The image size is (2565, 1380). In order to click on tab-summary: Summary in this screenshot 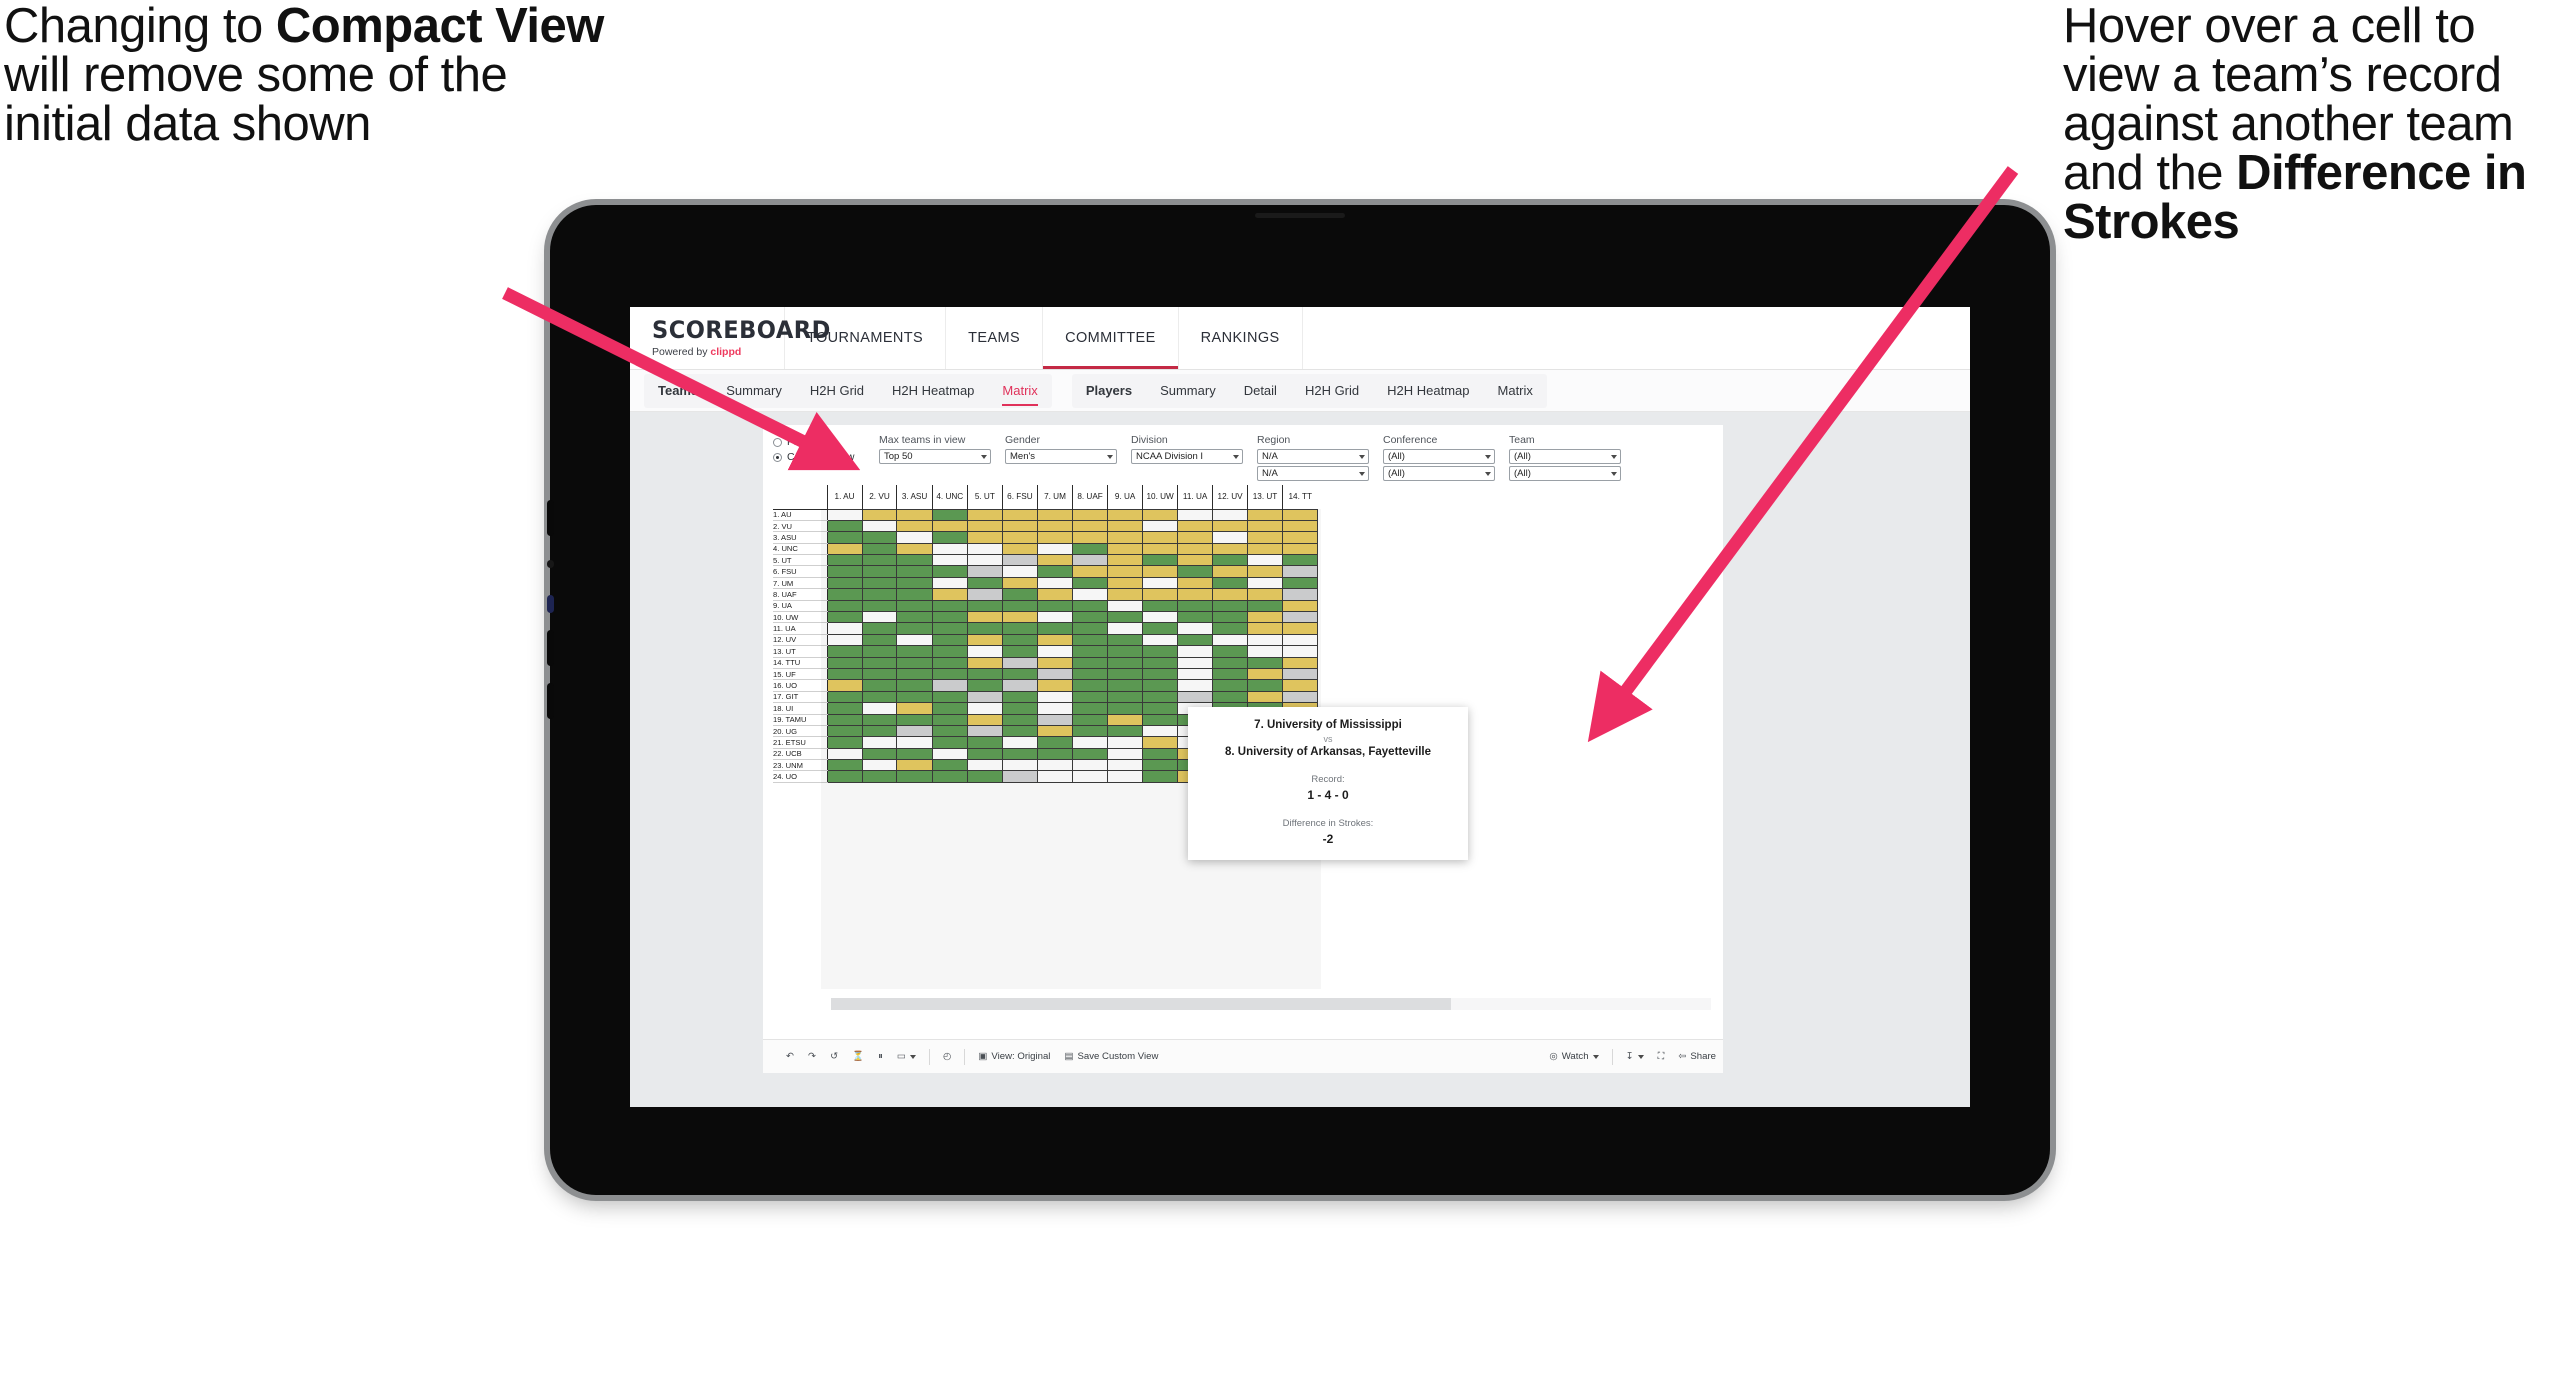, I will do `click(1188, 391)`.